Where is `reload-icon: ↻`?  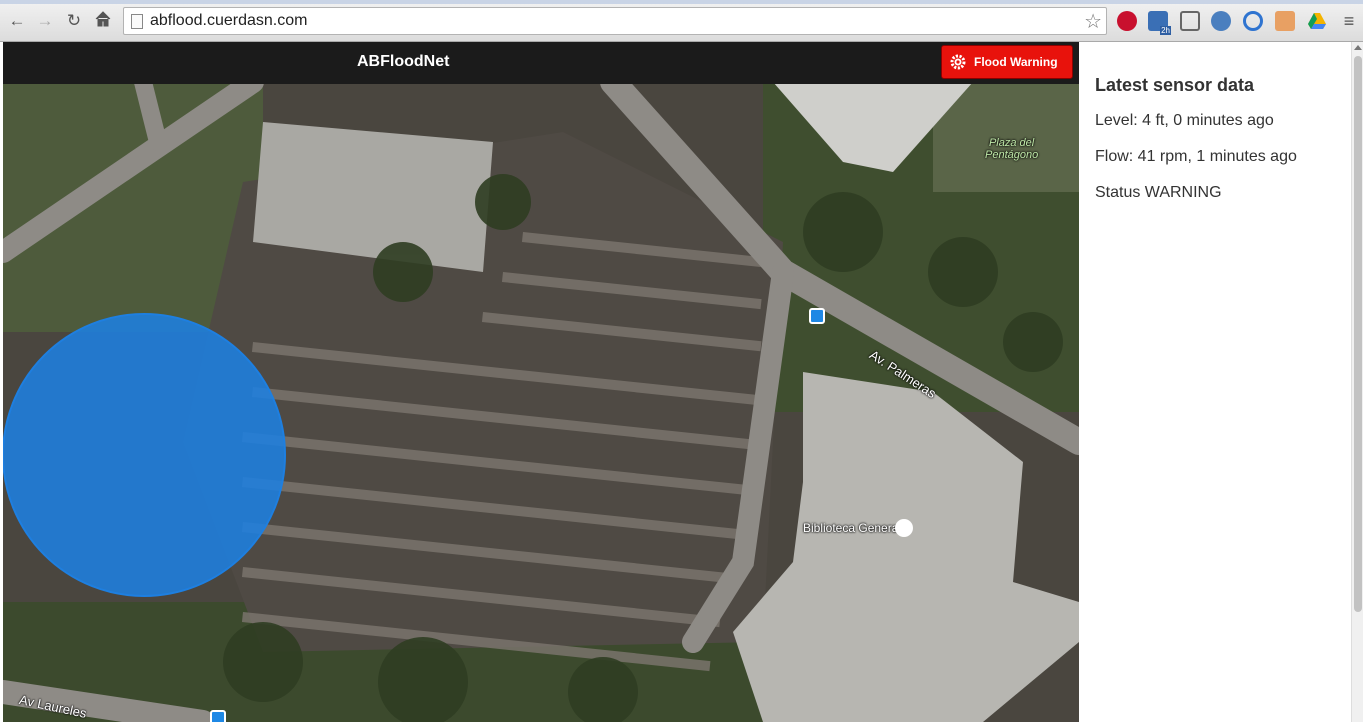 reload-icon: ↻ is located at coordinates (74, 21).